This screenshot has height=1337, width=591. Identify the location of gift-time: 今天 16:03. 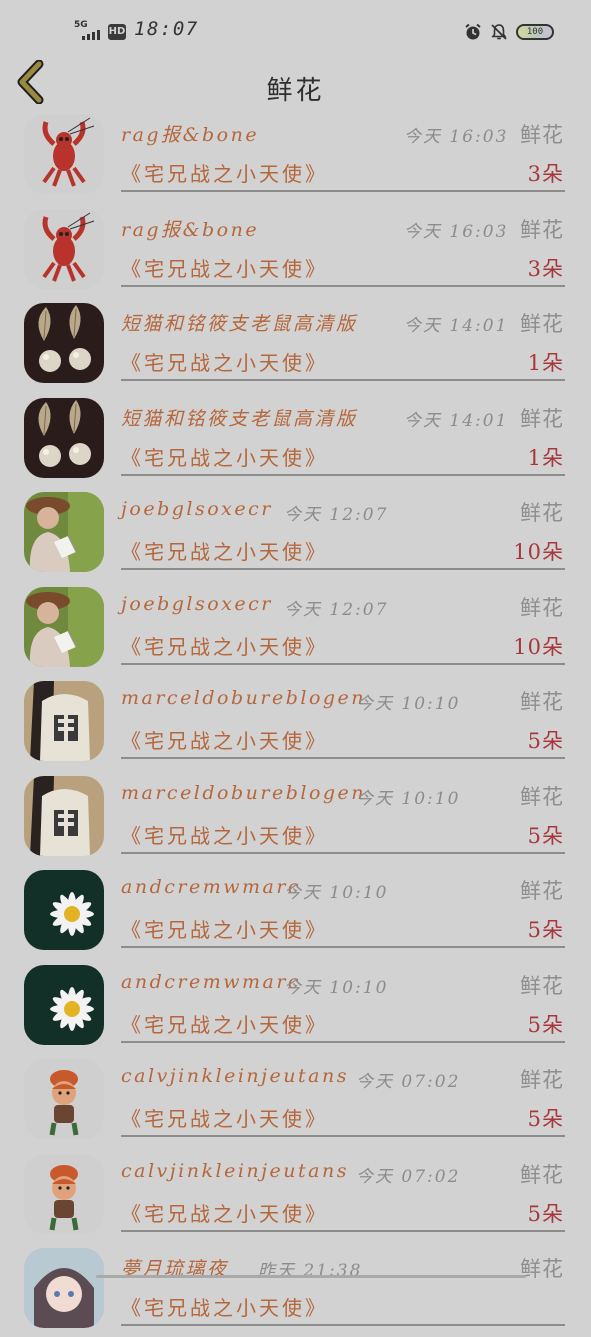
(456, 137).